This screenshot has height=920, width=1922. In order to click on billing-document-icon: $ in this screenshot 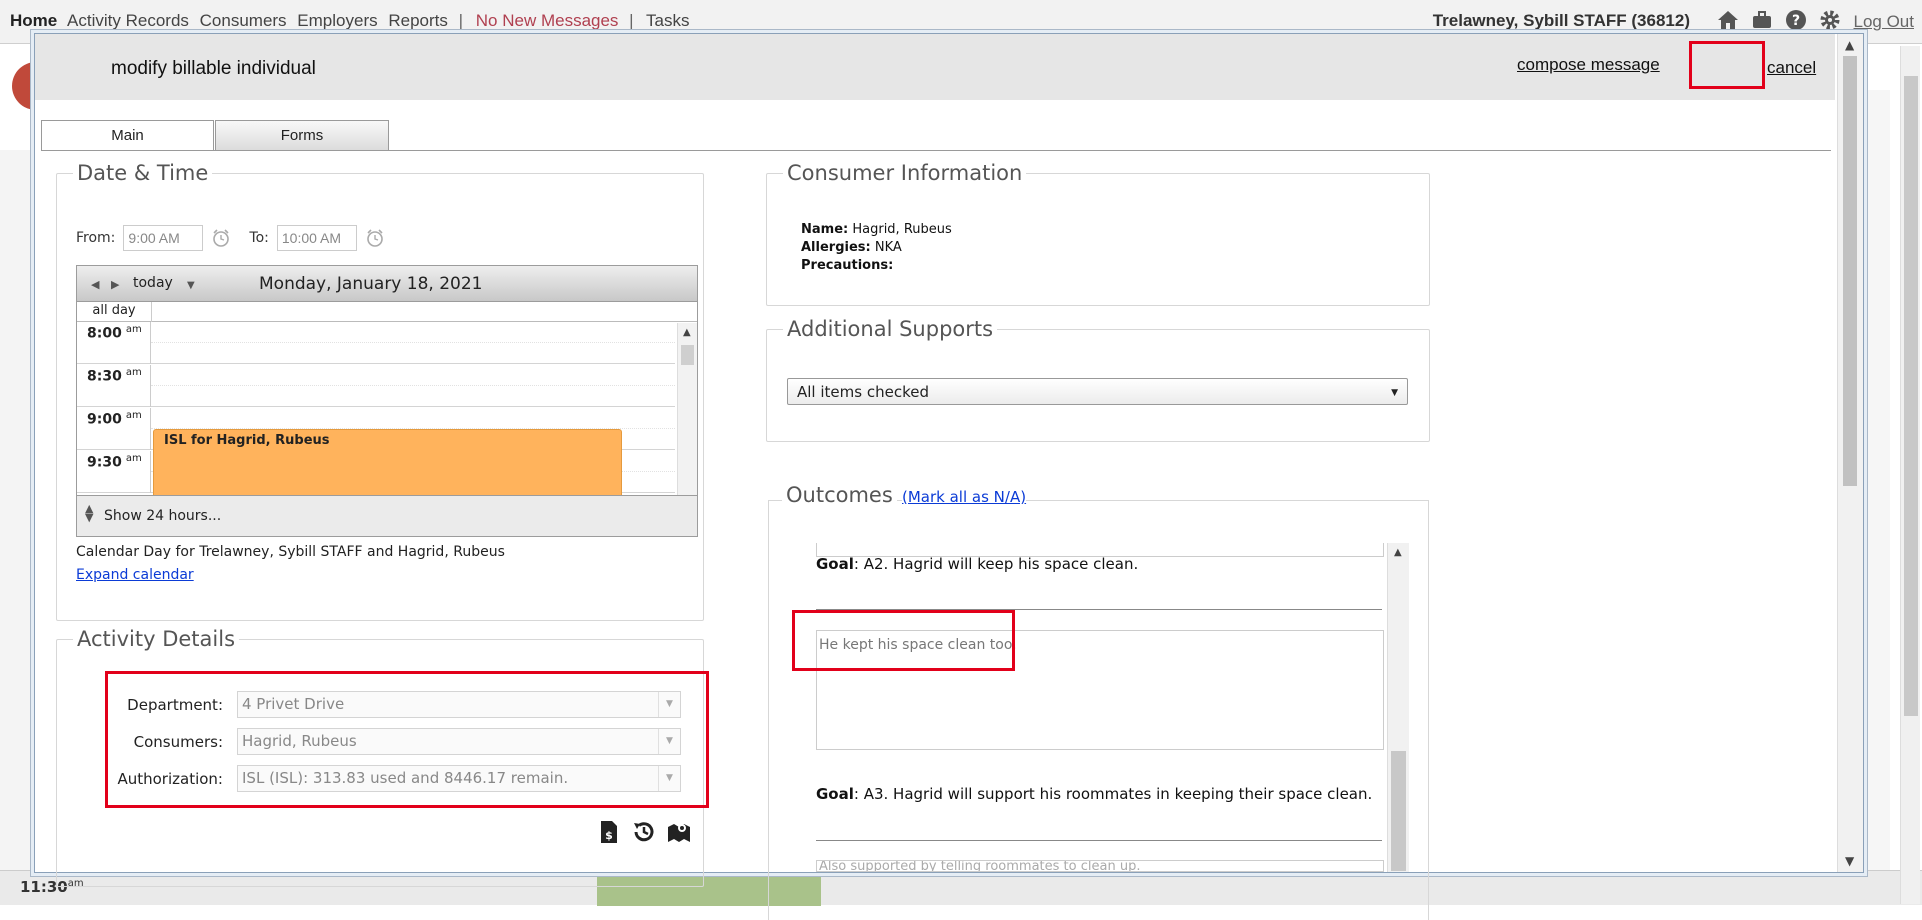, I will do `click(609, 832)`.